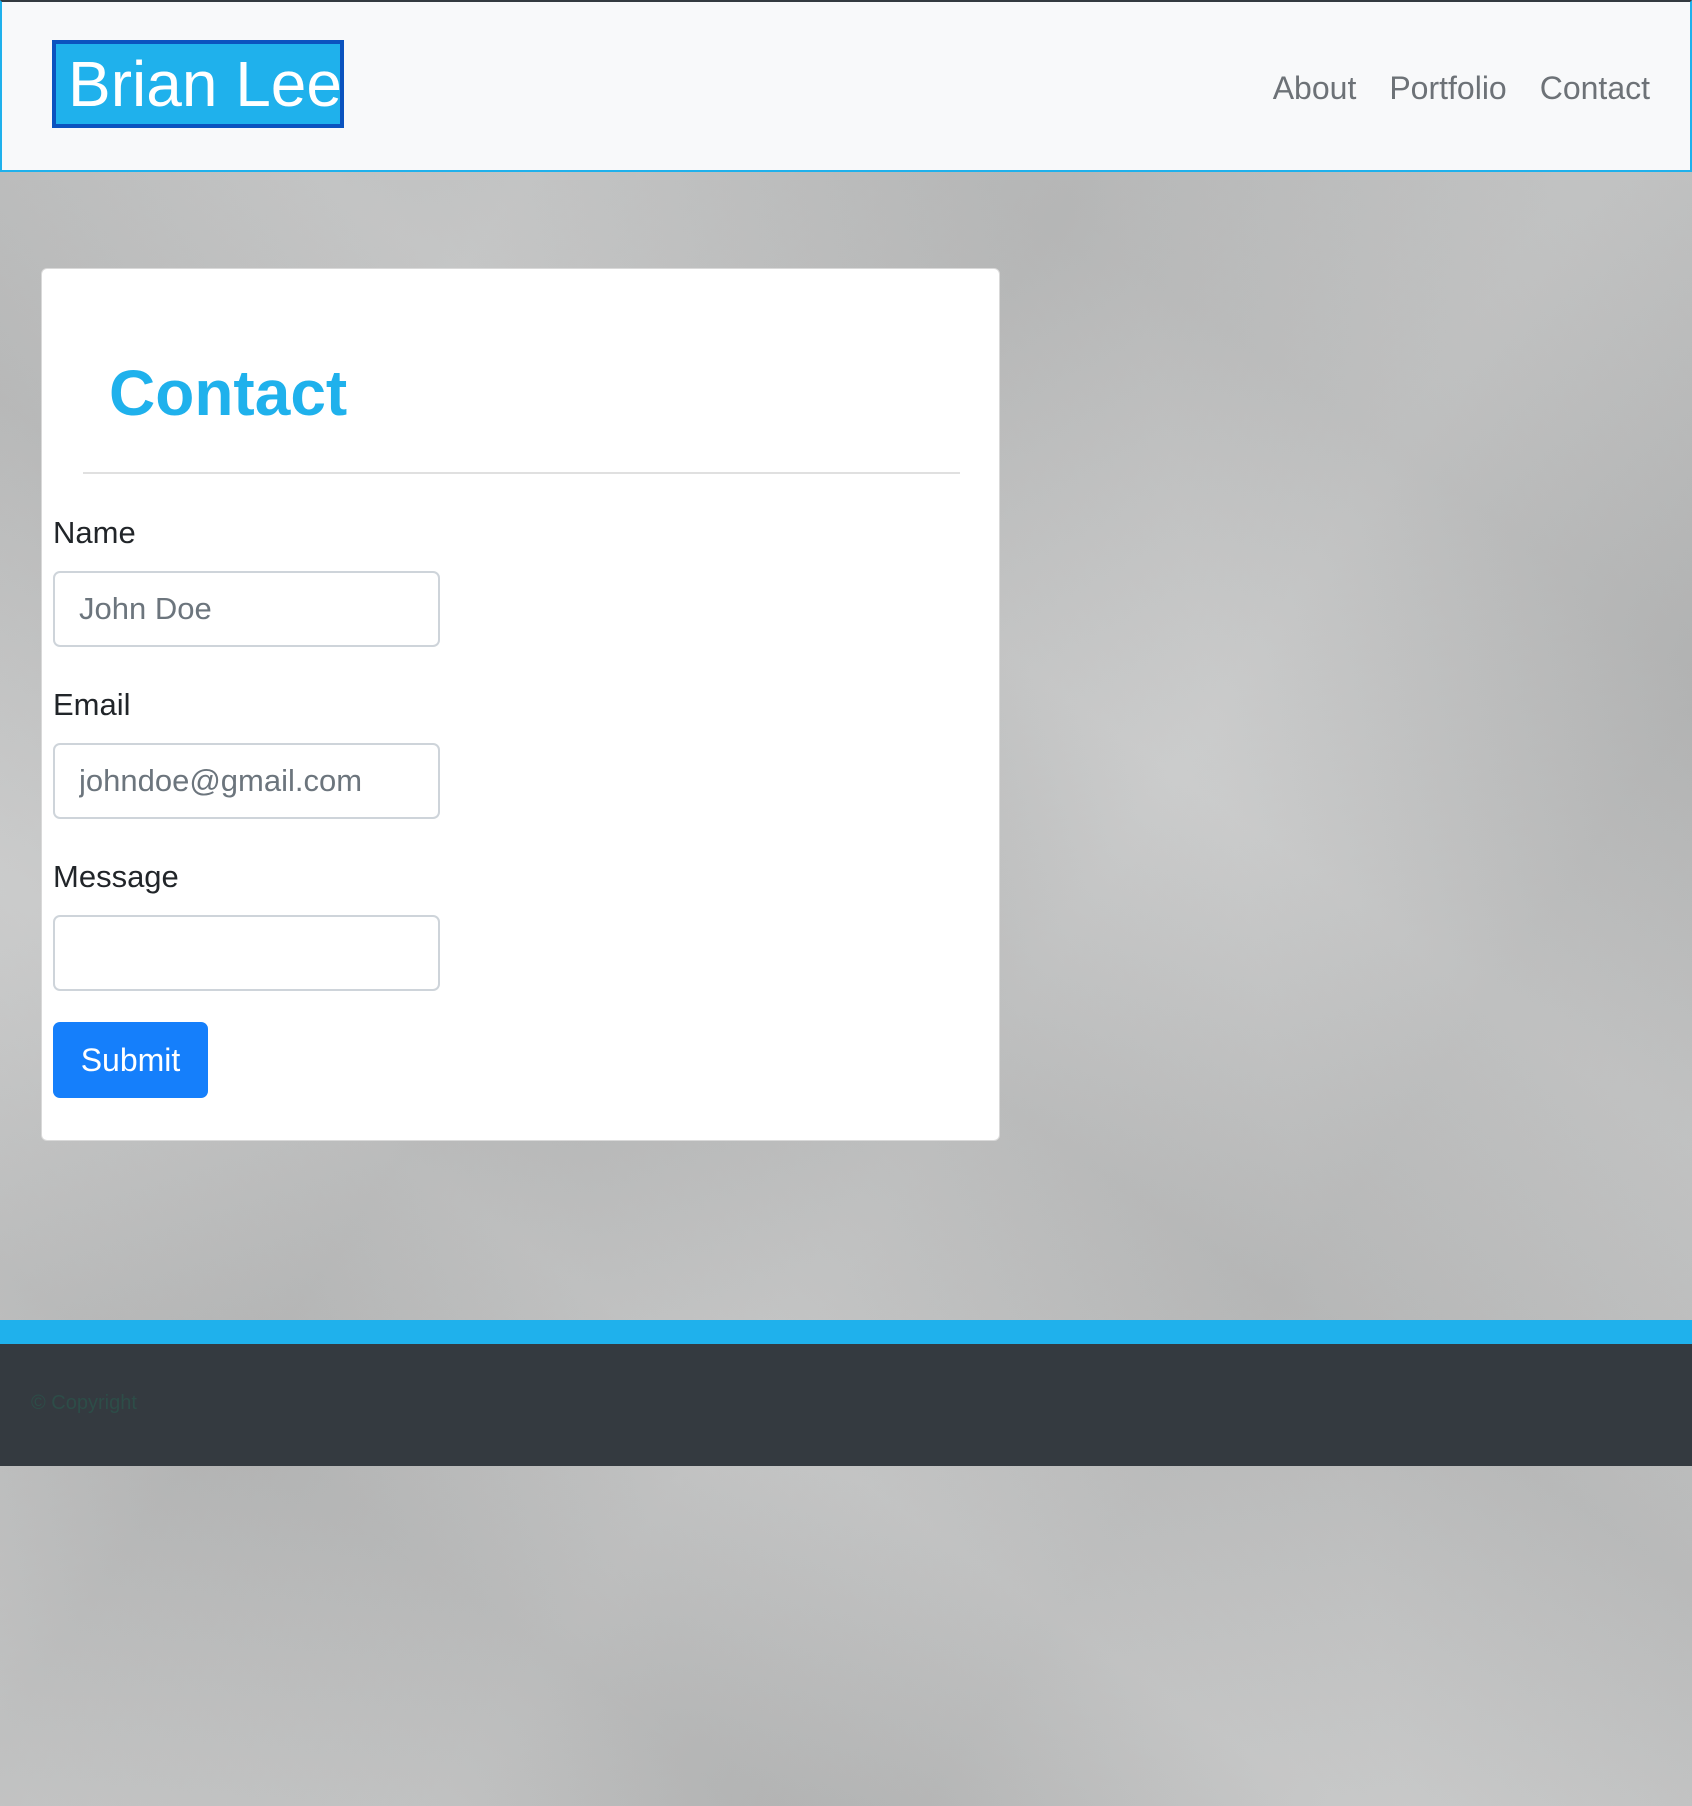 This screenshot has width=1692, height=1806. I want to click on title-divider, so click(521, 473).